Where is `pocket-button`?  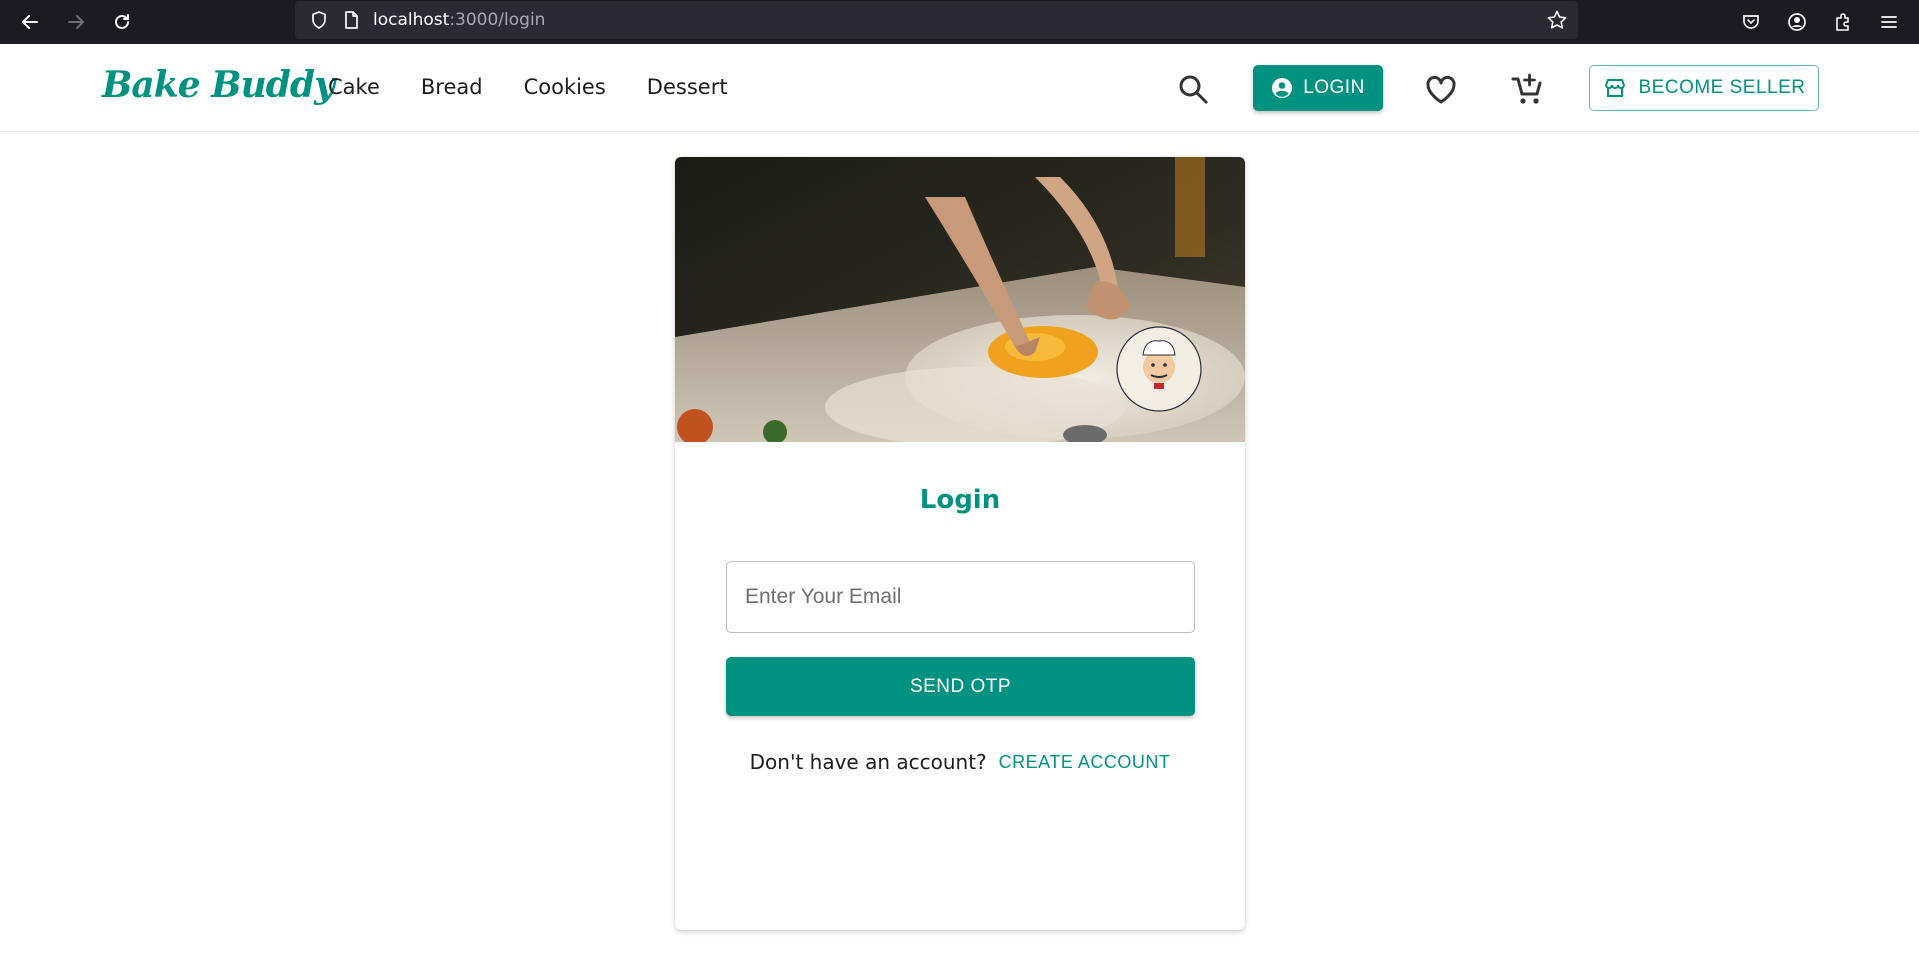
pocket-button is located at coordinates (1751, 22).